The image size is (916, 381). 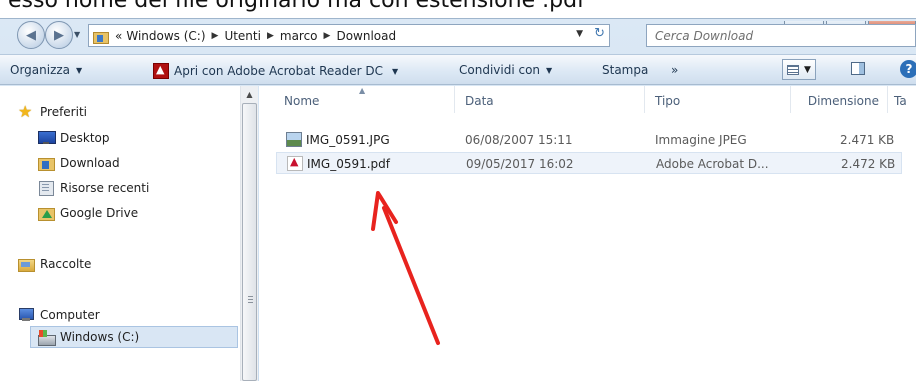 What do you see at coordinates (299, 36) in the screenshot?
I see `breadcrumb-user: marco` at bounding box center [299, 36].